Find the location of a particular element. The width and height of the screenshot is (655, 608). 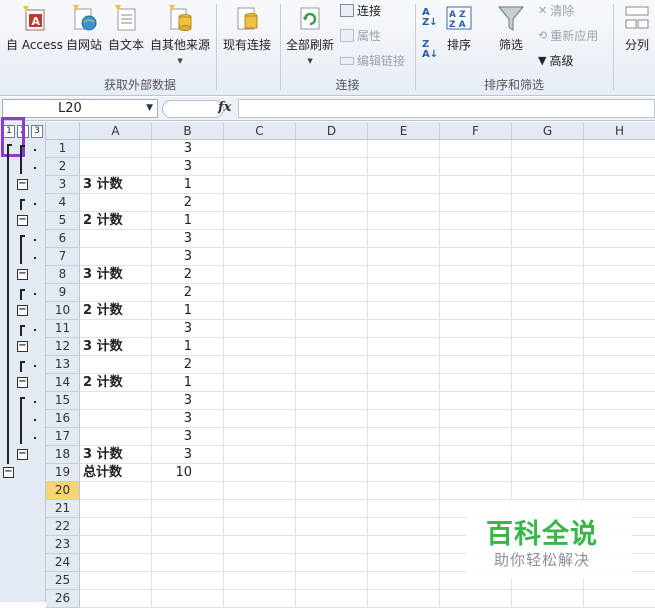

connections-button: 连接 is located at coordinates (360, 10).